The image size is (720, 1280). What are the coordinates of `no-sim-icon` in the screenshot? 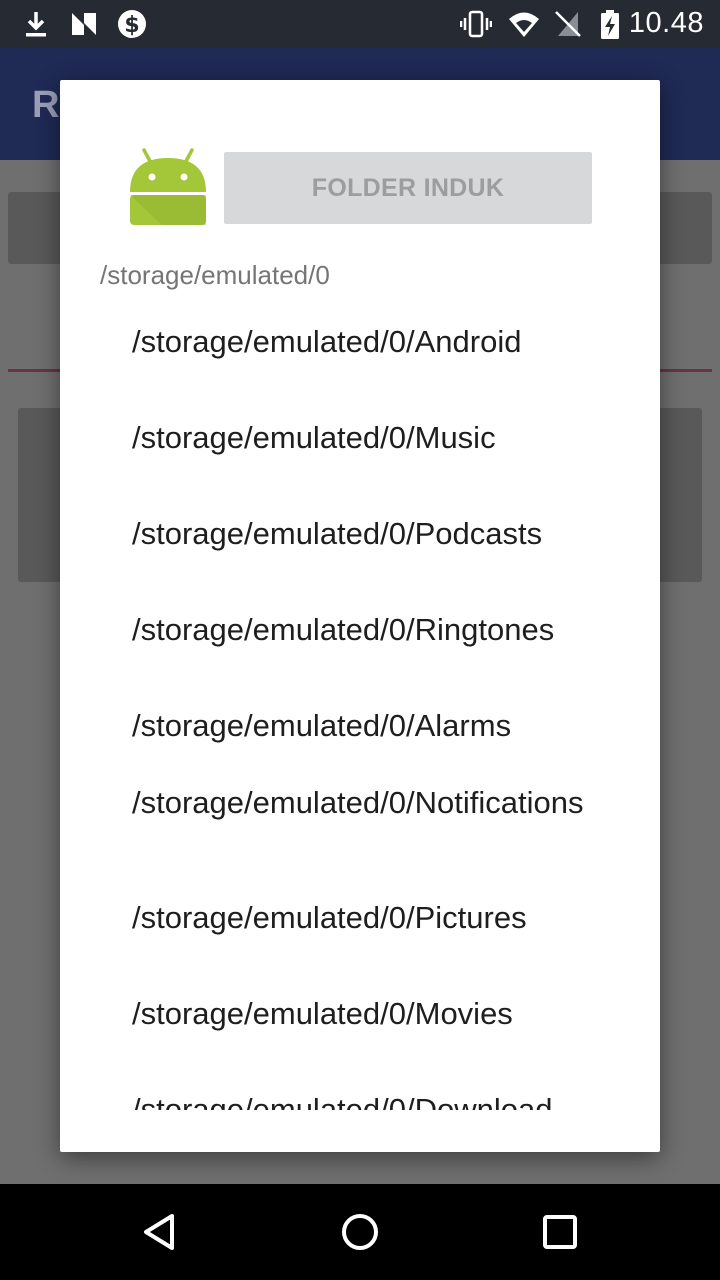 It's located at (568, 24).